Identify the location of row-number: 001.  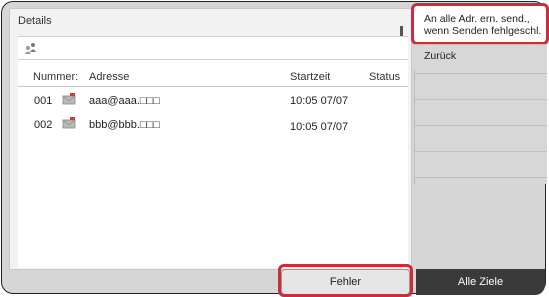
(43, 101).